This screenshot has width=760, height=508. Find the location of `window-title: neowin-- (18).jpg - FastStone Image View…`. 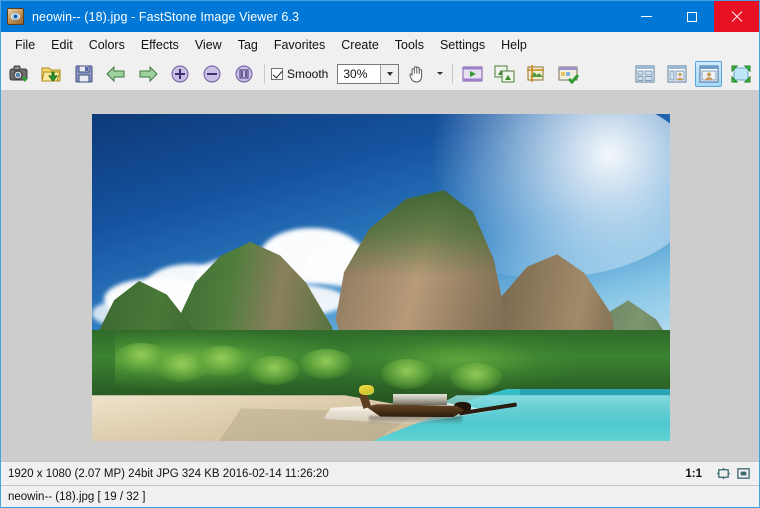

window-title: neowin-- (18).jpg - FastStone Image View… is located at coordinates (165, 16).